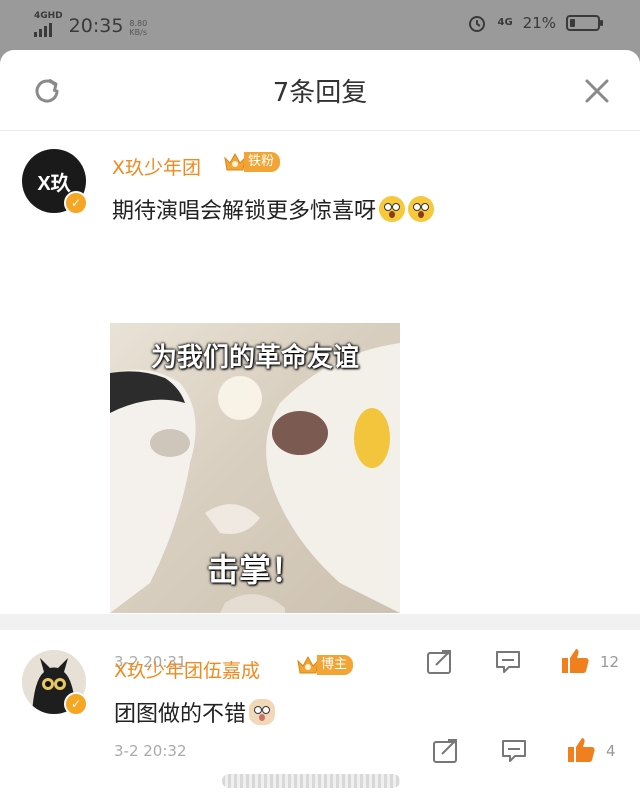  Describe the element at coordinates (138, 32) in the screenshot. I see `network-speed-unit: KB/s` at that location.